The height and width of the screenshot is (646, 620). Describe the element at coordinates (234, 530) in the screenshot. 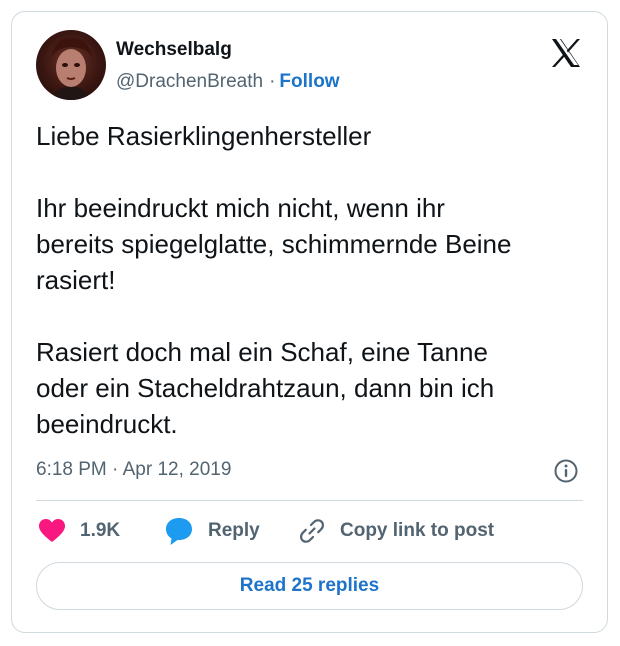

I see `reply-label: Reply` at that location.